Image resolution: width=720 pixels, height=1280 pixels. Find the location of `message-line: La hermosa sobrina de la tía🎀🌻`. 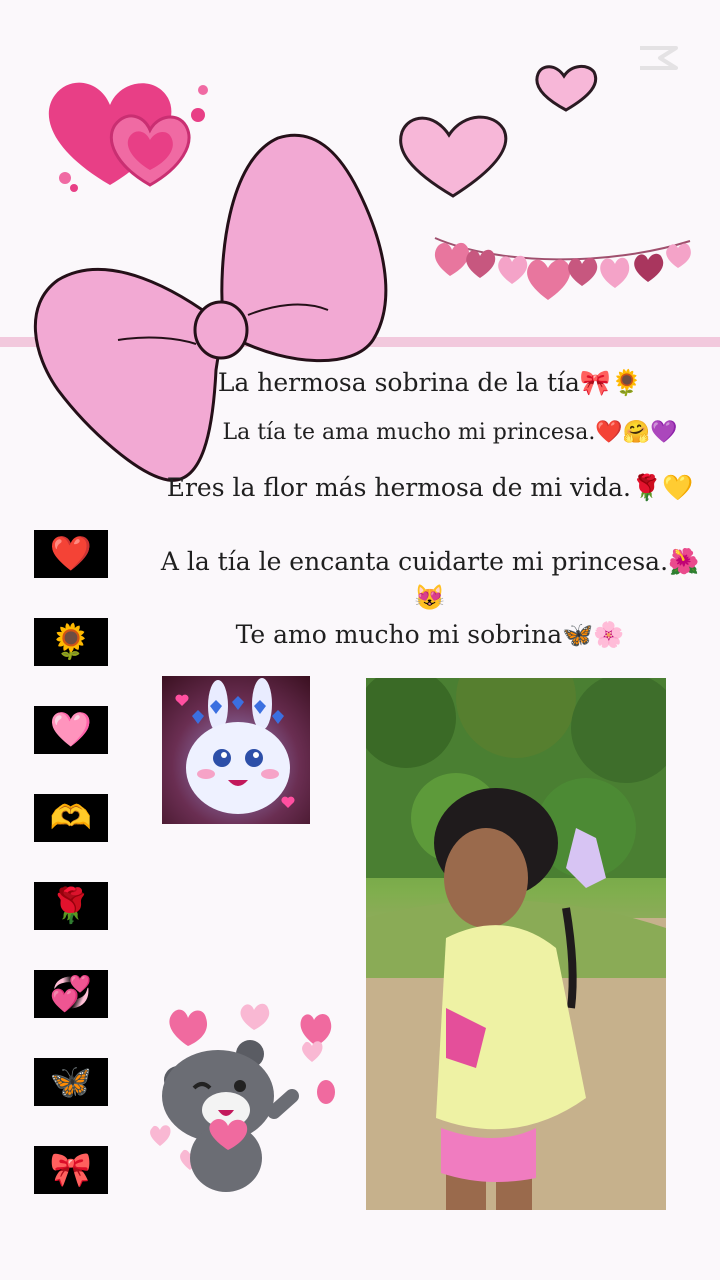

message-line: La hermosa sobrina de la tía🎀🌻 is located at coordinates (430, 382).